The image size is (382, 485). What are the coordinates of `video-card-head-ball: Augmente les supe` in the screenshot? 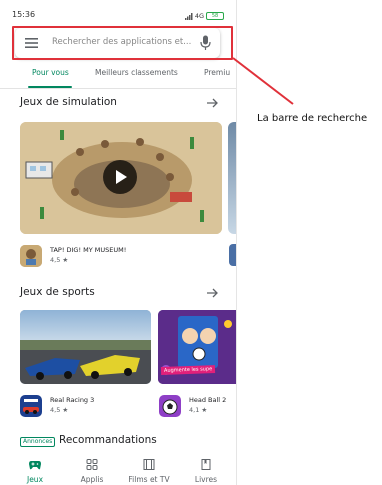 It's located at (197, 347).